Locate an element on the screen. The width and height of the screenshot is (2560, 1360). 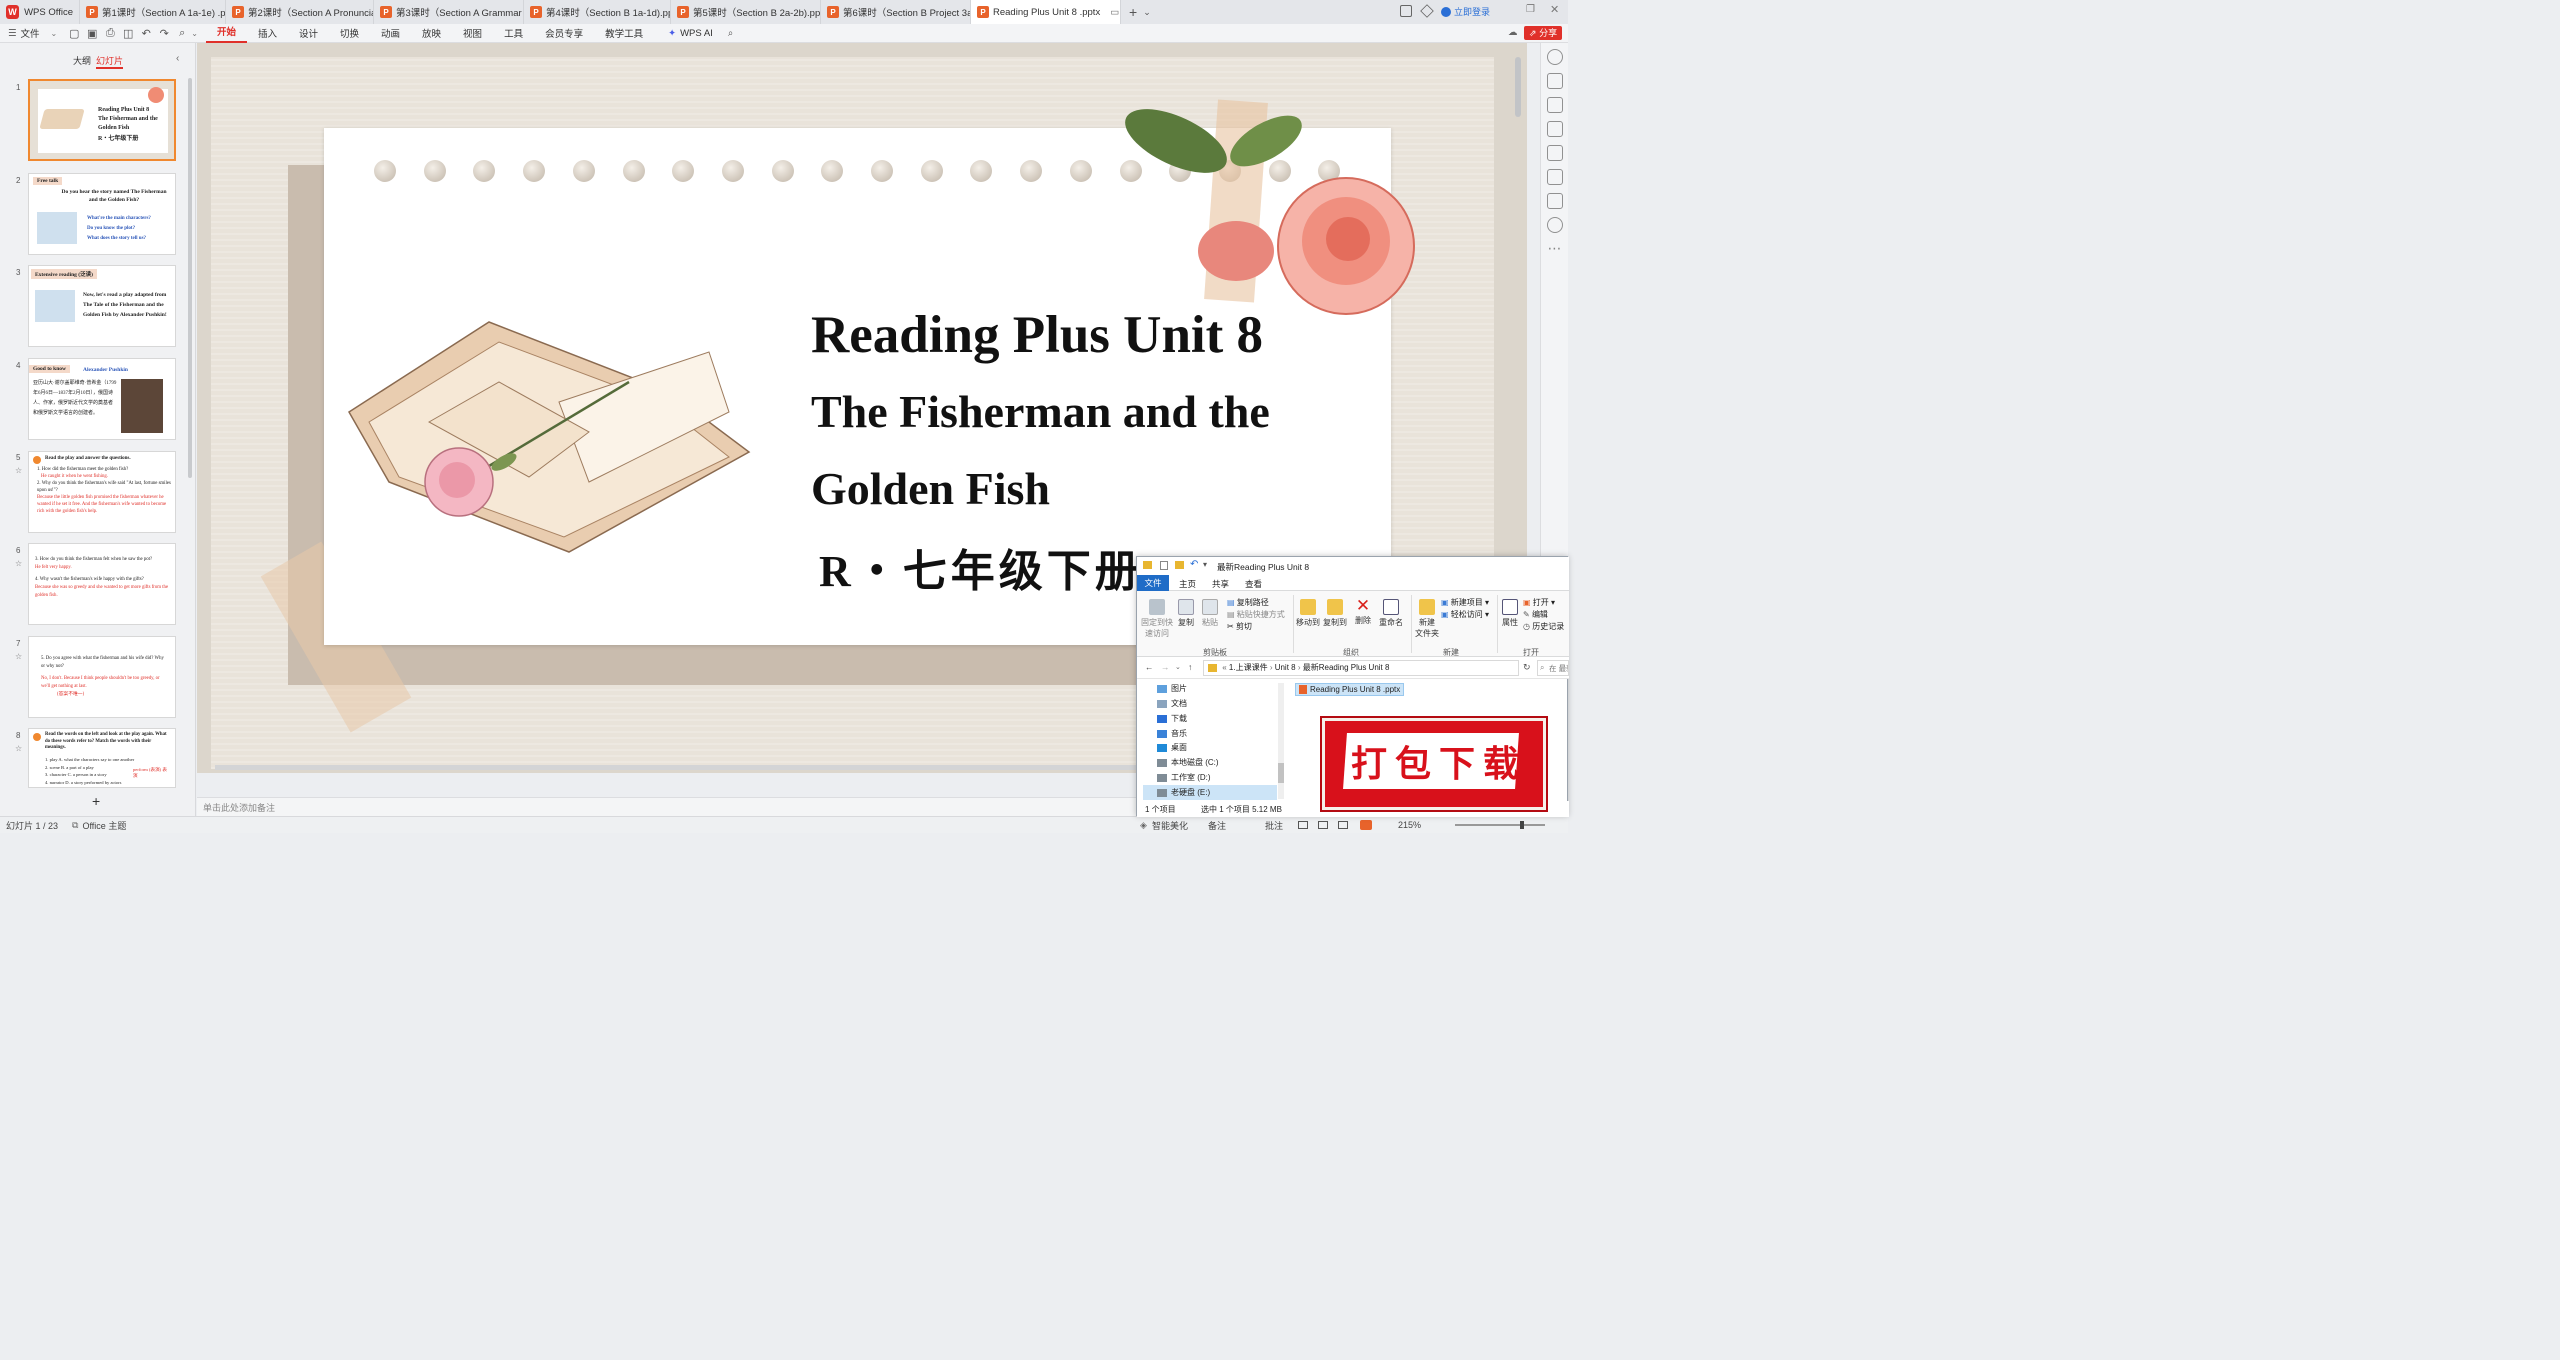
cube-icon is located at coordinates (1427, 11).